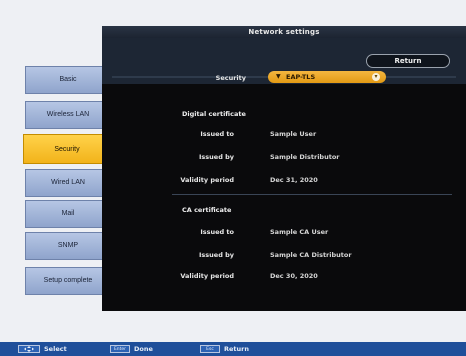 The height and width of the screenshot is (356, 466). Describe the element at coordinates (68, 246) in the screenshot. I see `sidebar-item-snmp: SNMP` at that location.